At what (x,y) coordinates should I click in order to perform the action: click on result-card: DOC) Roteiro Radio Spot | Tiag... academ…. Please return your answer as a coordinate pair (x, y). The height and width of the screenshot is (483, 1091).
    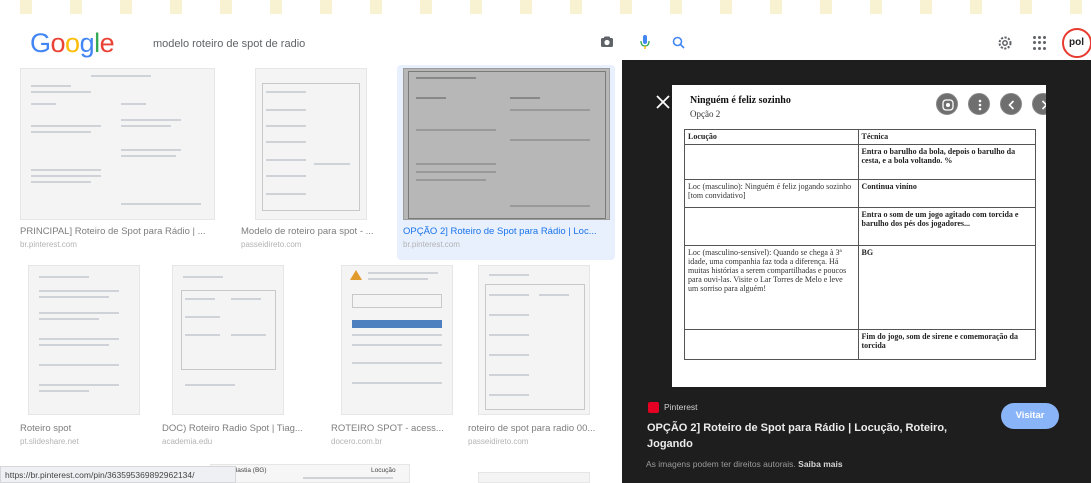
    Looking at the image, I should click on (237, 357).